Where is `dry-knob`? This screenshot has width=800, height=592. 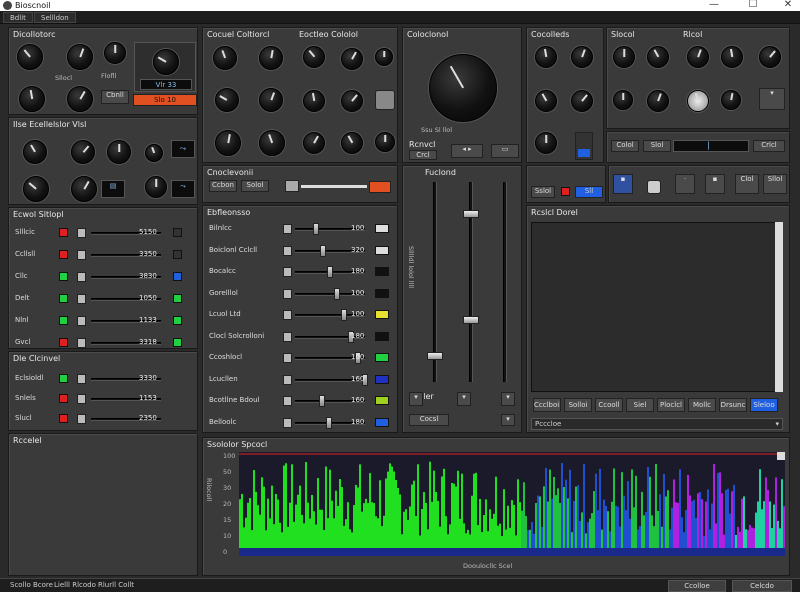 dry-knob is located at coordinates (314, 143).